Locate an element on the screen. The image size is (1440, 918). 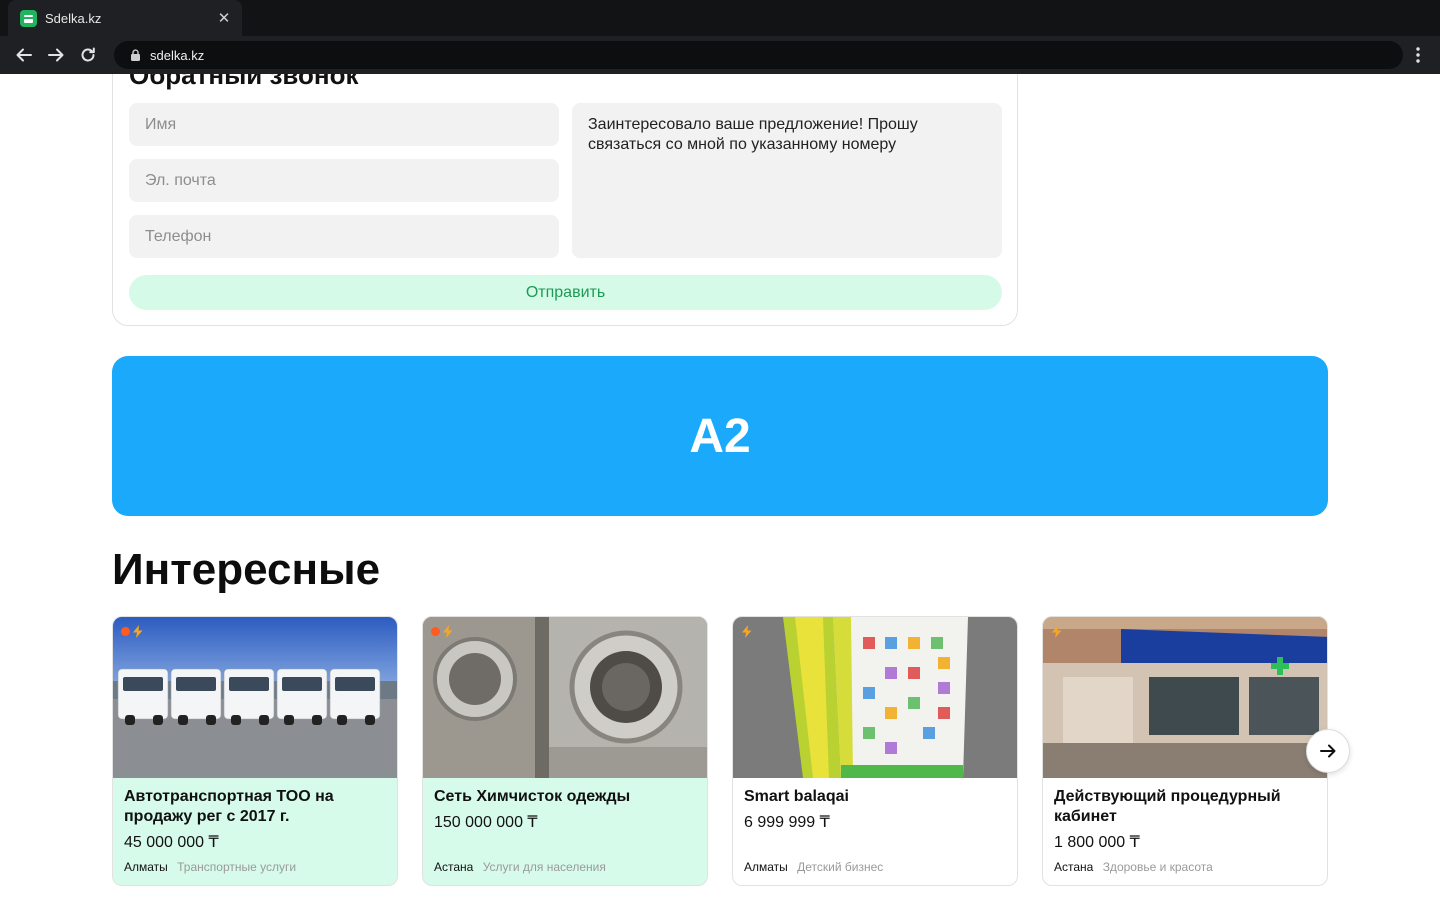
listing-meta: Астана Услуги для населения is located at coordinates (520, 867).